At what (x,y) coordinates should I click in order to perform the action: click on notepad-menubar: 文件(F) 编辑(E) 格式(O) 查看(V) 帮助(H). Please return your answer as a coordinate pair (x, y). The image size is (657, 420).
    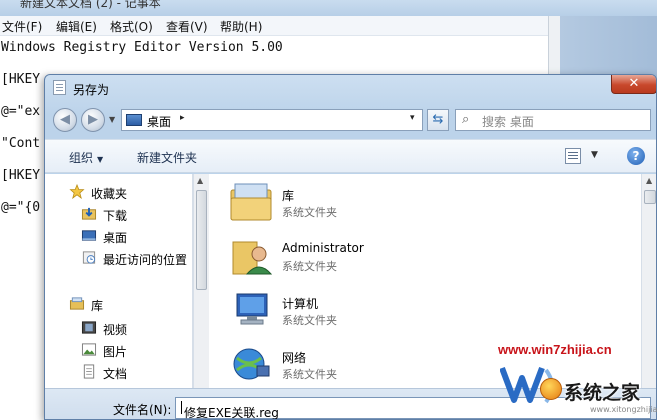
    Looking at the image, I should click on (280, 26).